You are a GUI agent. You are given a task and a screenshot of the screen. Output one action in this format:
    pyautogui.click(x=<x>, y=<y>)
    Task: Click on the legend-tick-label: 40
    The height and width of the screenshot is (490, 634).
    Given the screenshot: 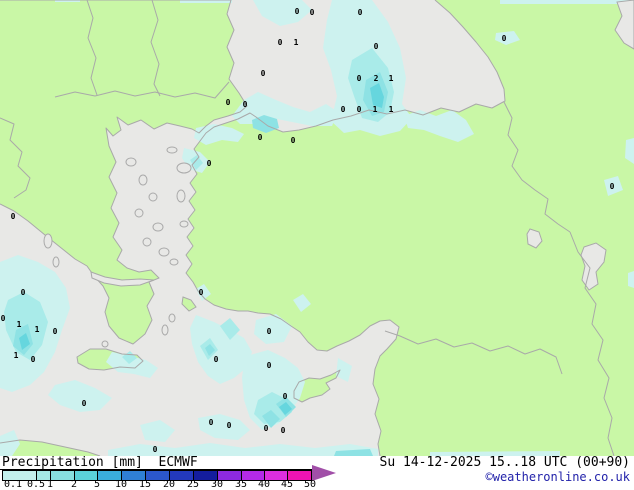 What is the action you would take?
    pyautogui.click(x=264, y=484)
    